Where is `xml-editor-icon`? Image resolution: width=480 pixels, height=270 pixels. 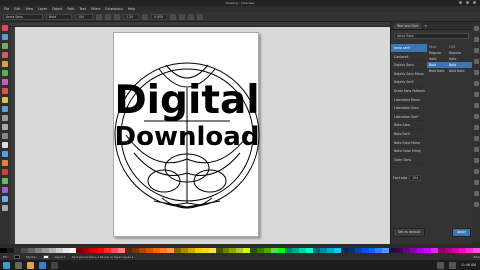
xml-editor-icon is located at coordinates (476, 204).